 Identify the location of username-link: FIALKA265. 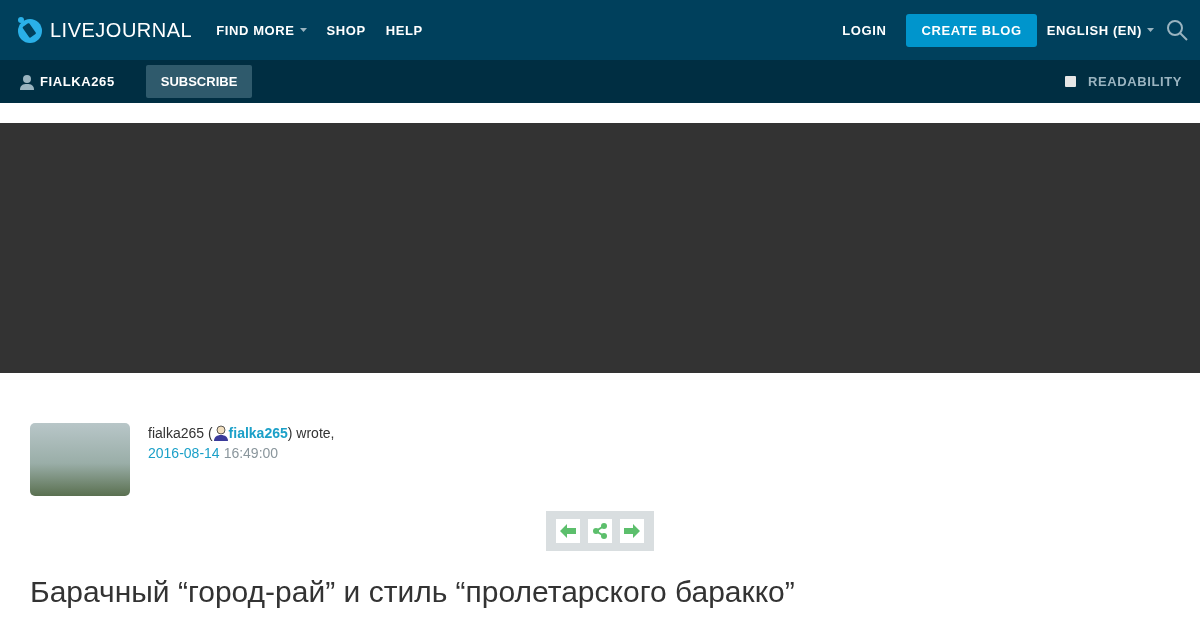
(77, 81).